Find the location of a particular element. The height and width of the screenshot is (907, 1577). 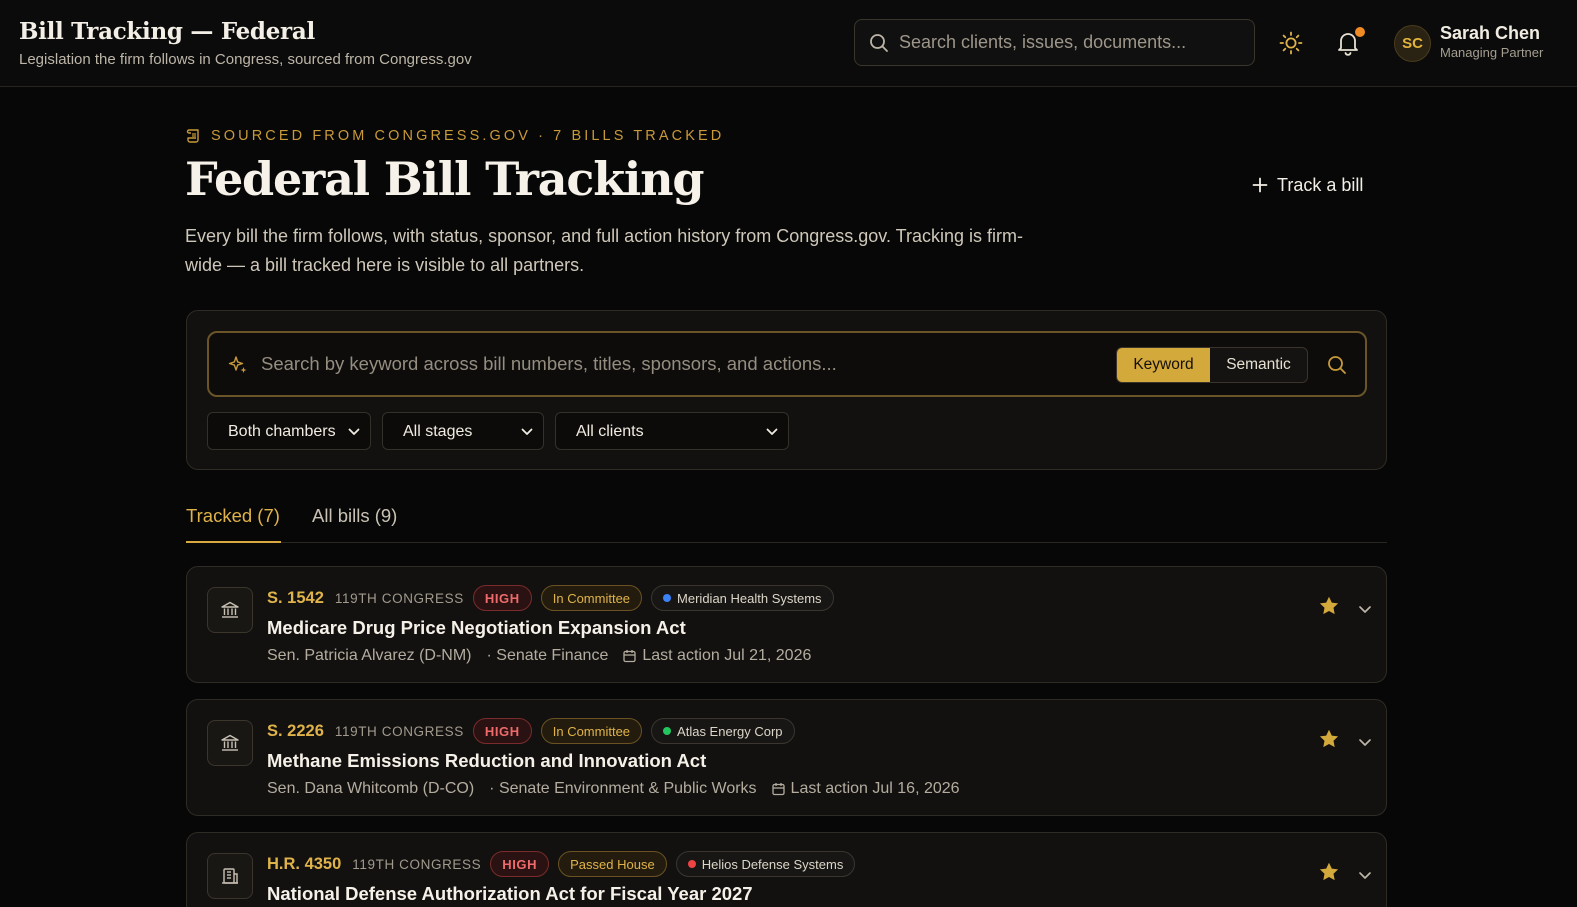

client-badge: Helios Defense Systems is located at coordinates (765, 864).